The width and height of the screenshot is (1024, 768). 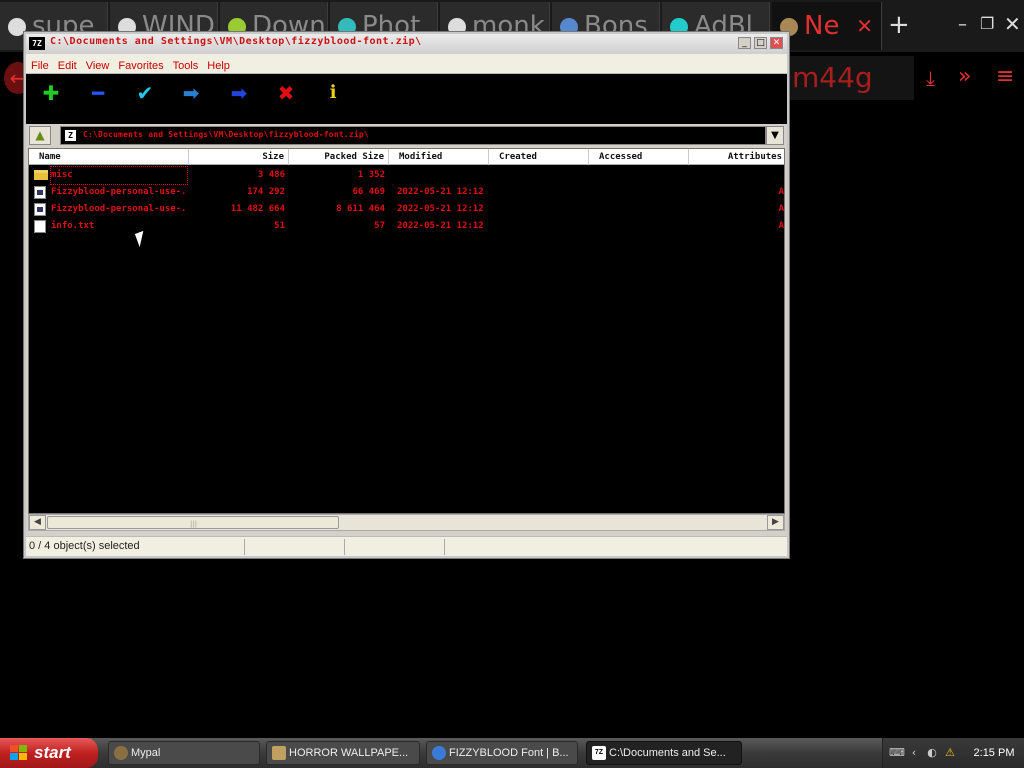 I want to click on grip-icon: |||, so click(x=194, y=524).